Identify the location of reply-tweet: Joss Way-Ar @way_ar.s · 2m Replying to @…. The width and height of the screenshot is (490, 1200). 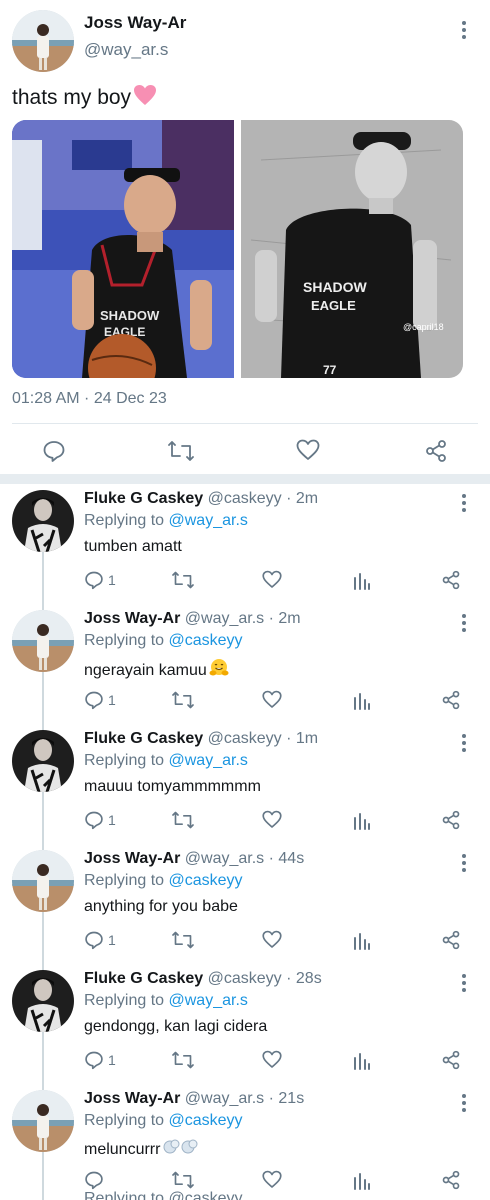
(245, 664).